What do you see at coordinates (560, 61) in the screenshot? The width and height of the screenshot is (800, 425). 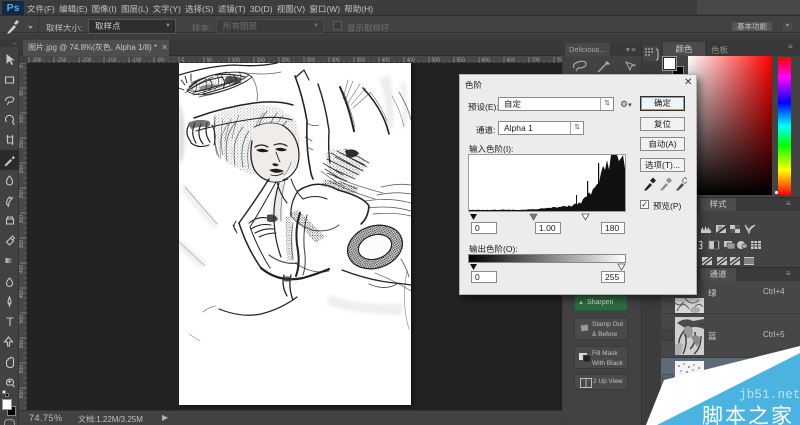 I see `svg-text: 750` at bounding box center [560, 61].